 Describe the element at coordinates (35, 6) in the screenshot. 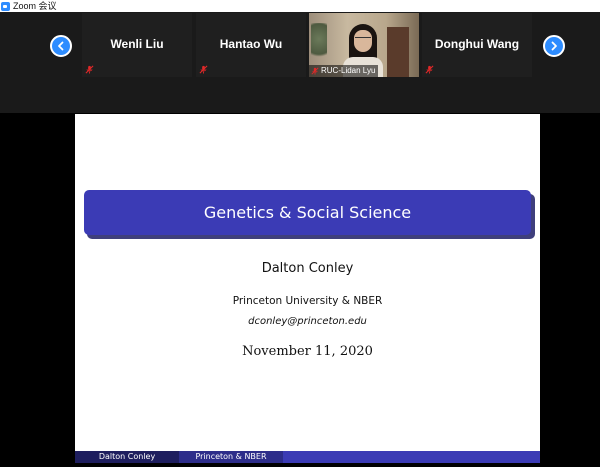

I see `window-title: Zoom 会议` at that location.